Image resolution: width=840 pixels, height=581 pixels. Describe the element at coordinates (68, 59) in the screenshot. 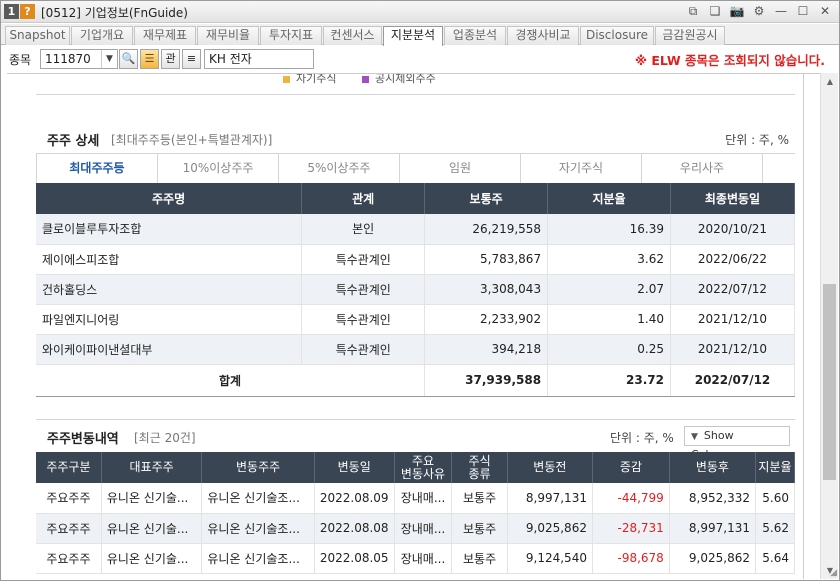

I see `stock-code-value: 111870` at that location.